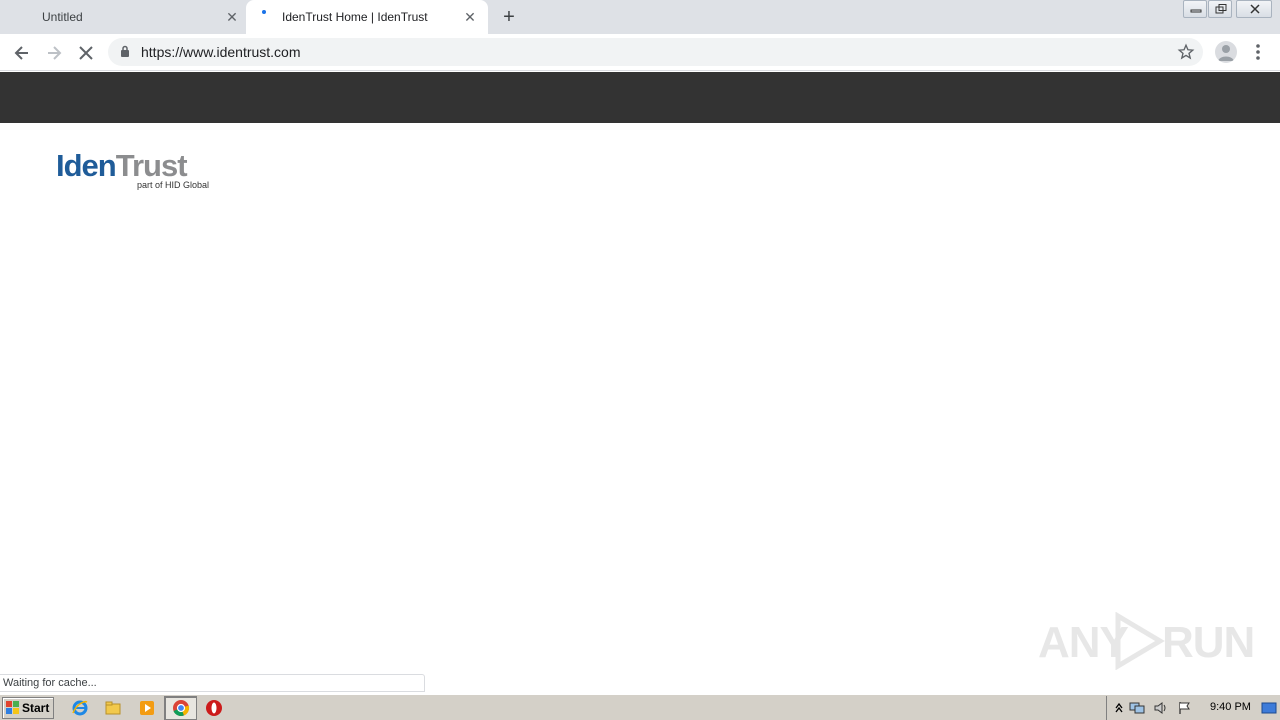 The width and height of the screenshot is (1280, 720). Describe the element at coordinates (86, 165) in the screenshot. I see `logo-iden: Iden` at that location.